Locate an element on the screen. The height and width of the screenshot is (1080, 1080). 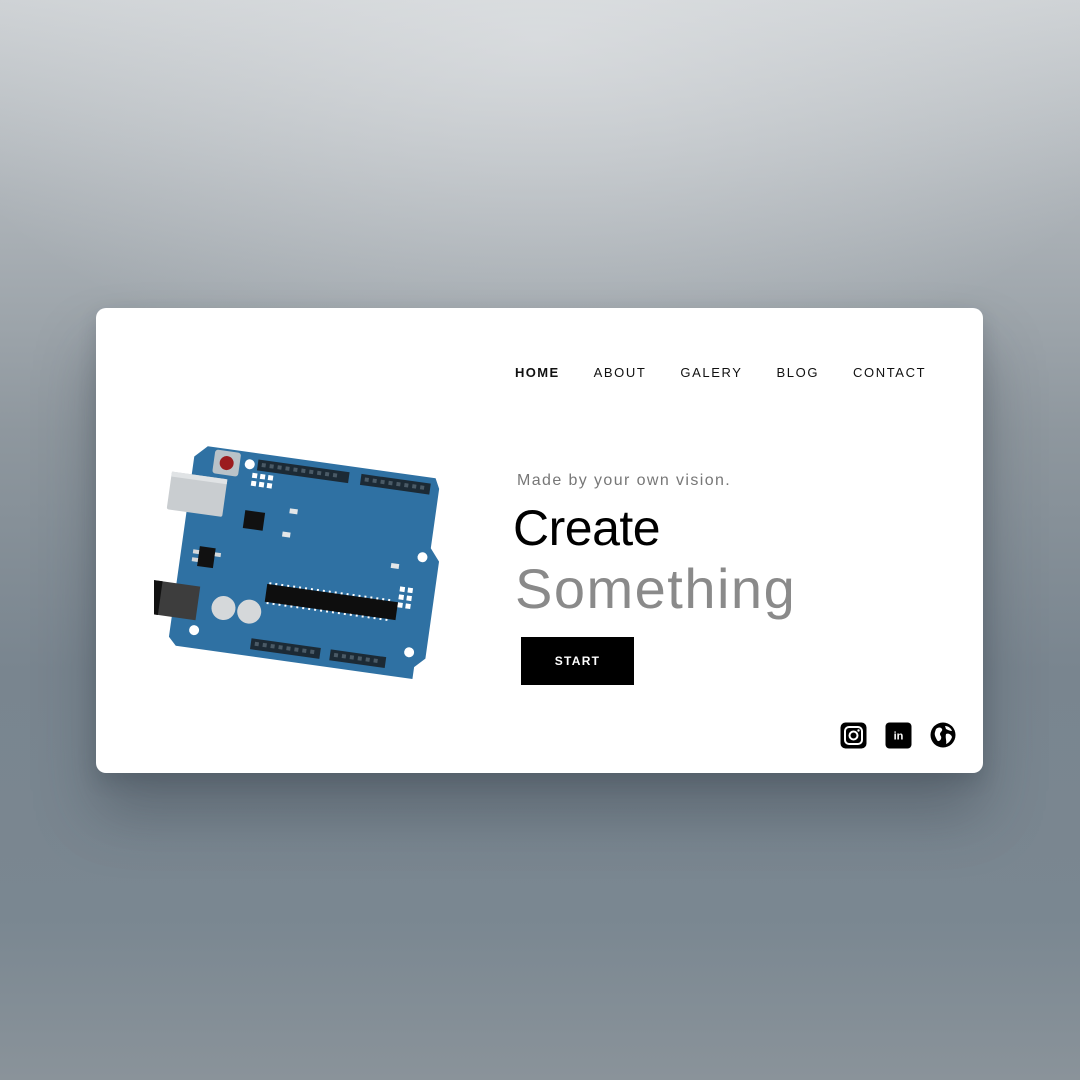
globe-icon is located at coordinates (943, 735).